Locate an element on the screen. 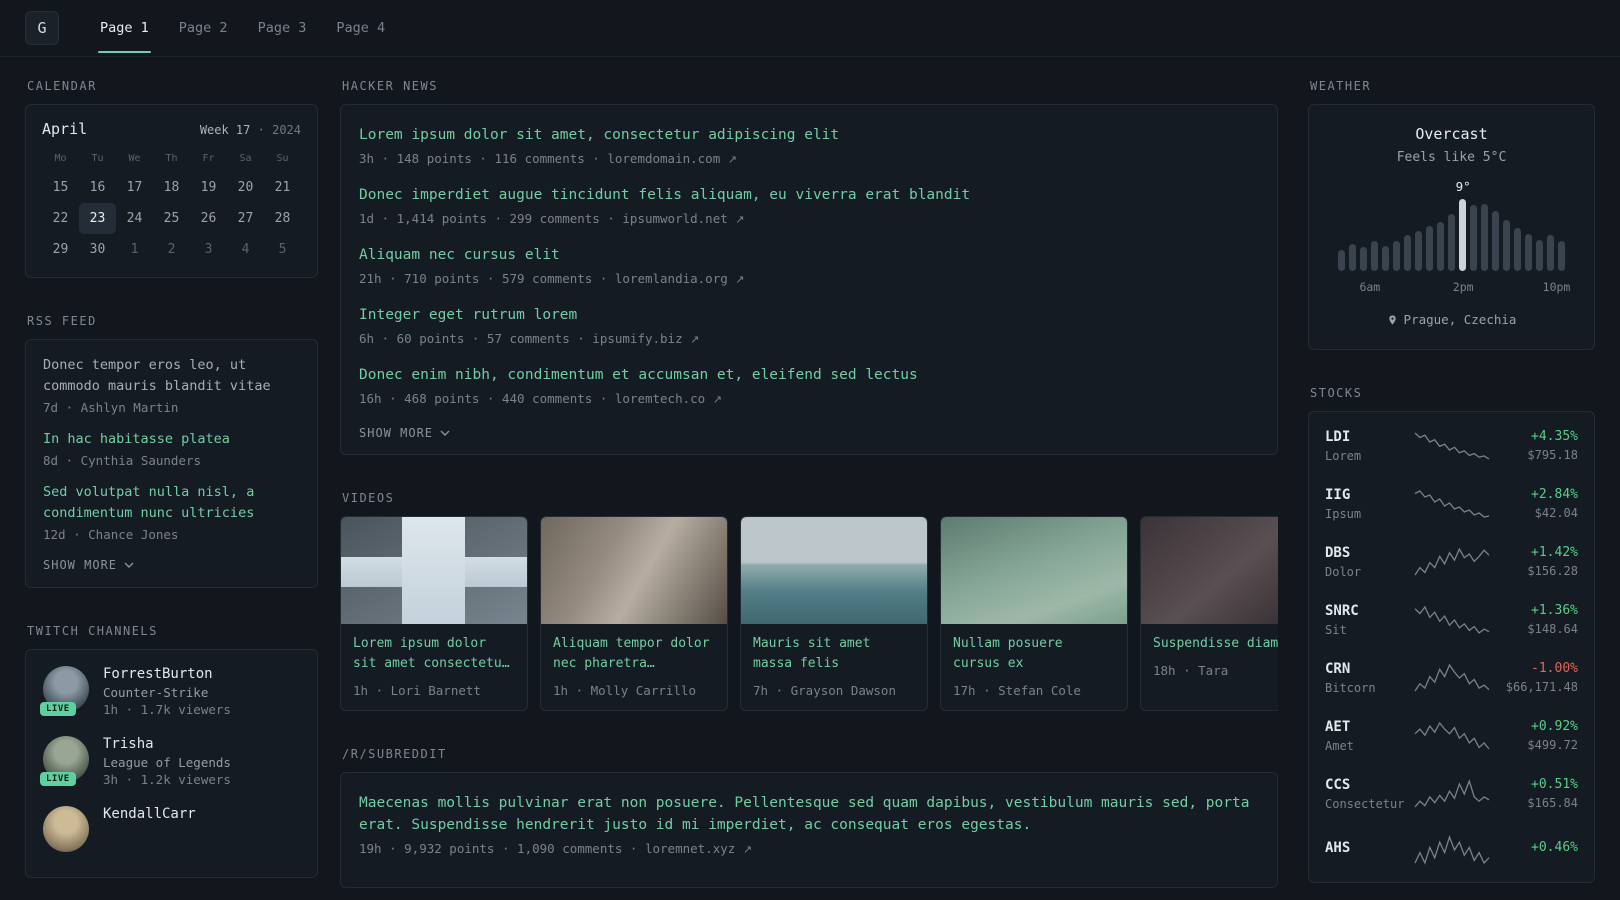 The width and height of the screenshot is (1620, 900). stock-symbol: DBS is located at coordinates (1338, 552).